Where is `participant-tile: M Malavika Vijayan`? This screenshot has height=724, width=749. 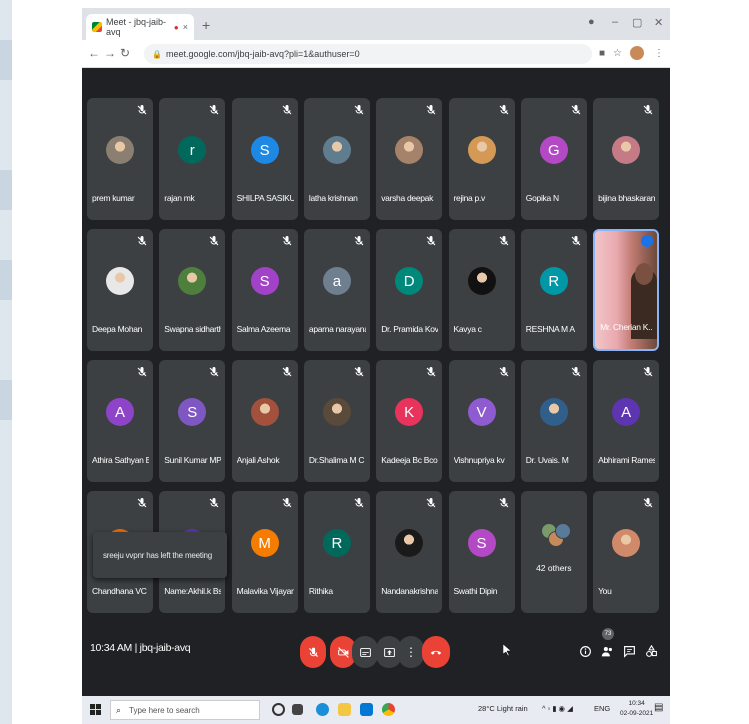
participant-tile: M Malavika Vijayan is located at coordinates (264, 552).